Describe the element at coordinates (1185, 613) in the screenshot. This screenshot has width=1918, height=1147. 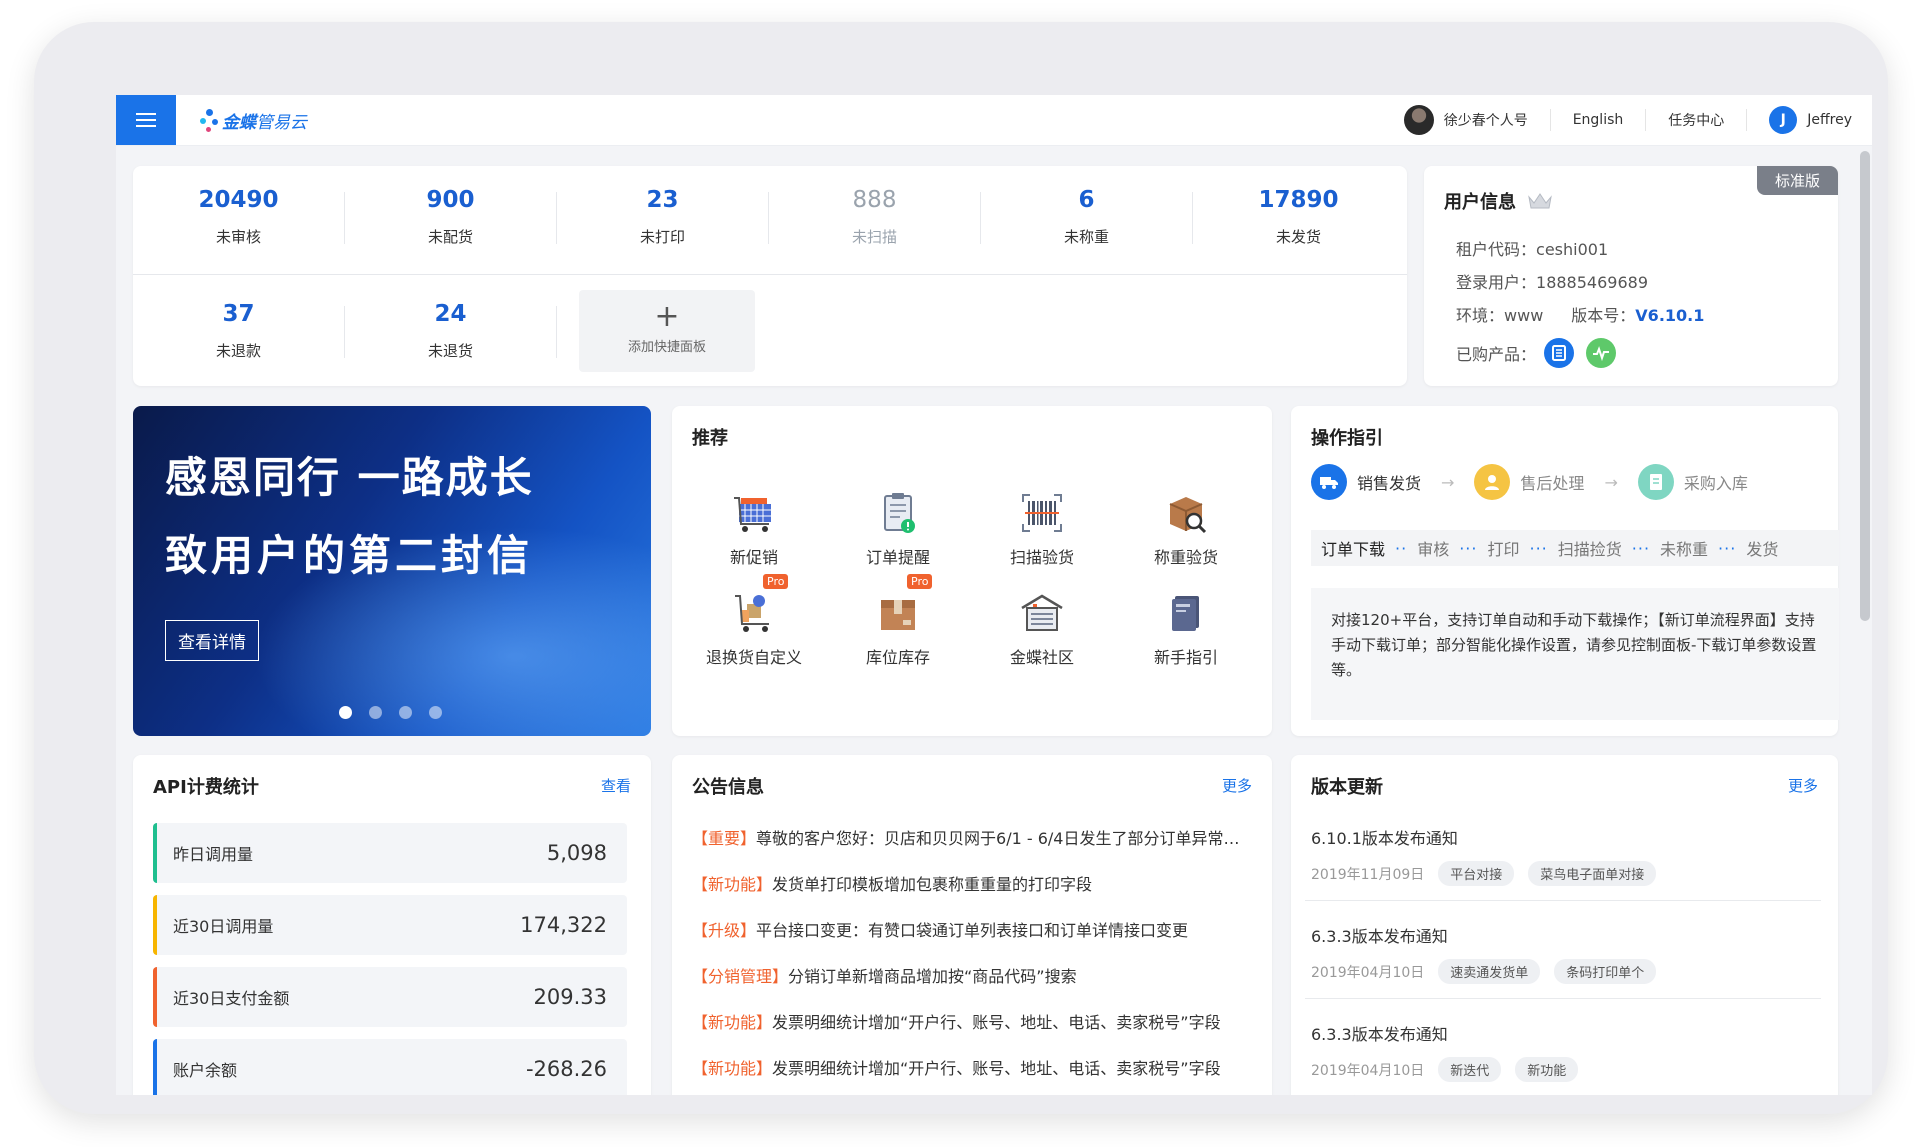
I see `book-icon` at that location.